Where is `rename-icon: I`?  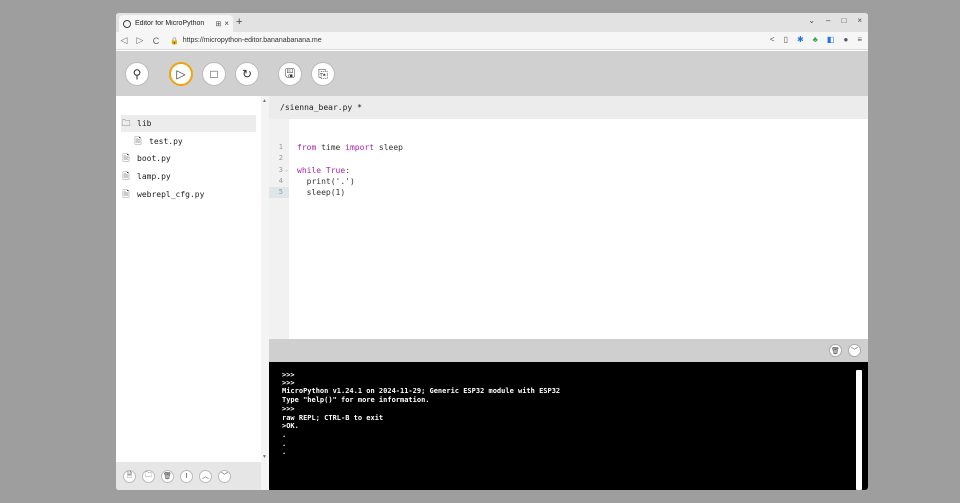
rename-icon: I is located at coordinates (186, 476).